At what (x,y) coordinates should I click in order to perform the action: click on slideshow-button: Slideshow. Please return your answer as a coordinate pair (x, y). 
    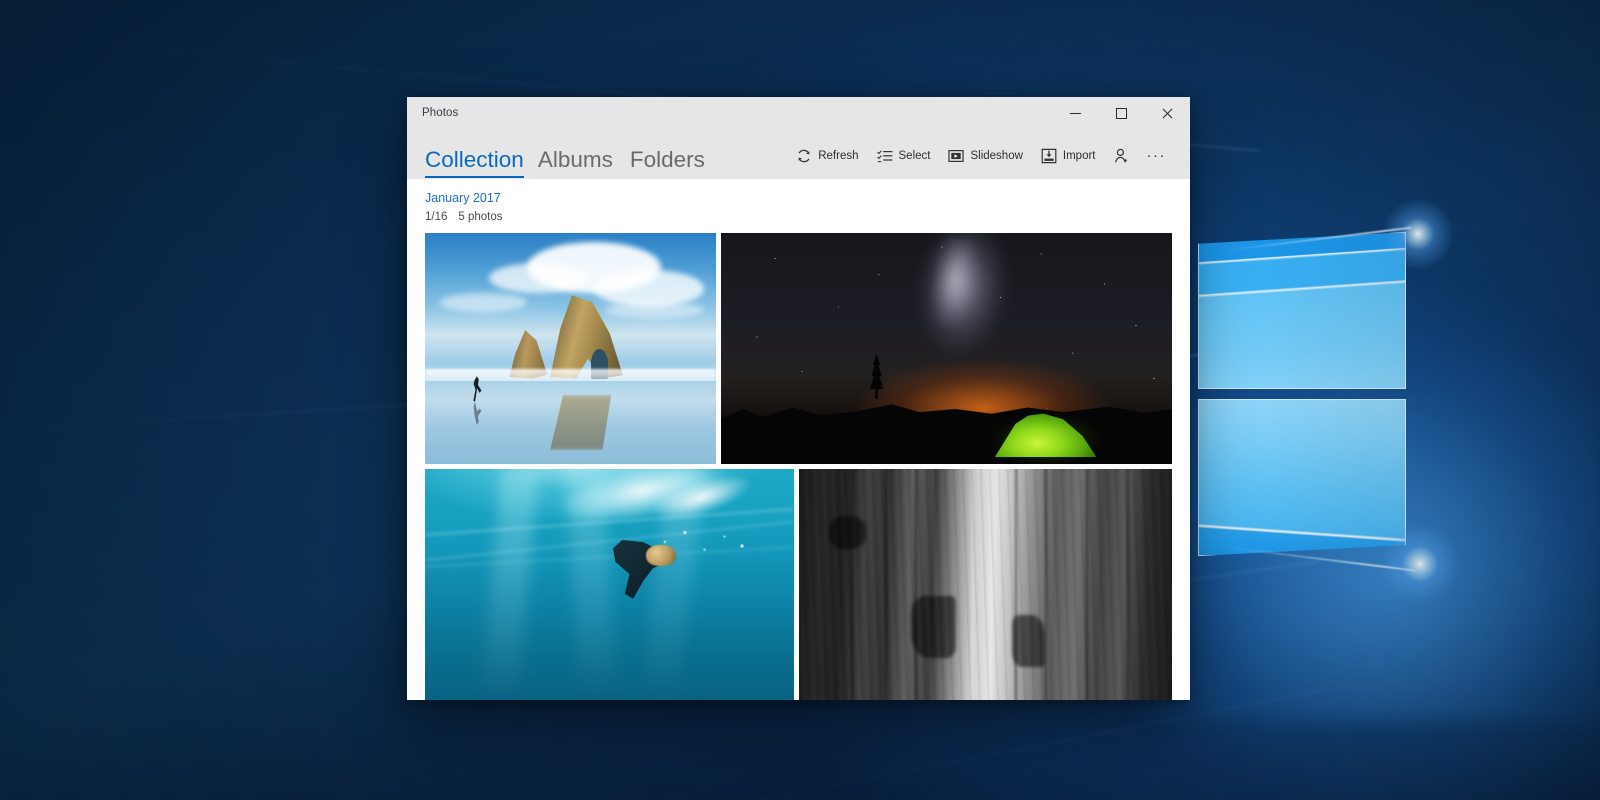
    Looking at the image, I should click on (985, 156).